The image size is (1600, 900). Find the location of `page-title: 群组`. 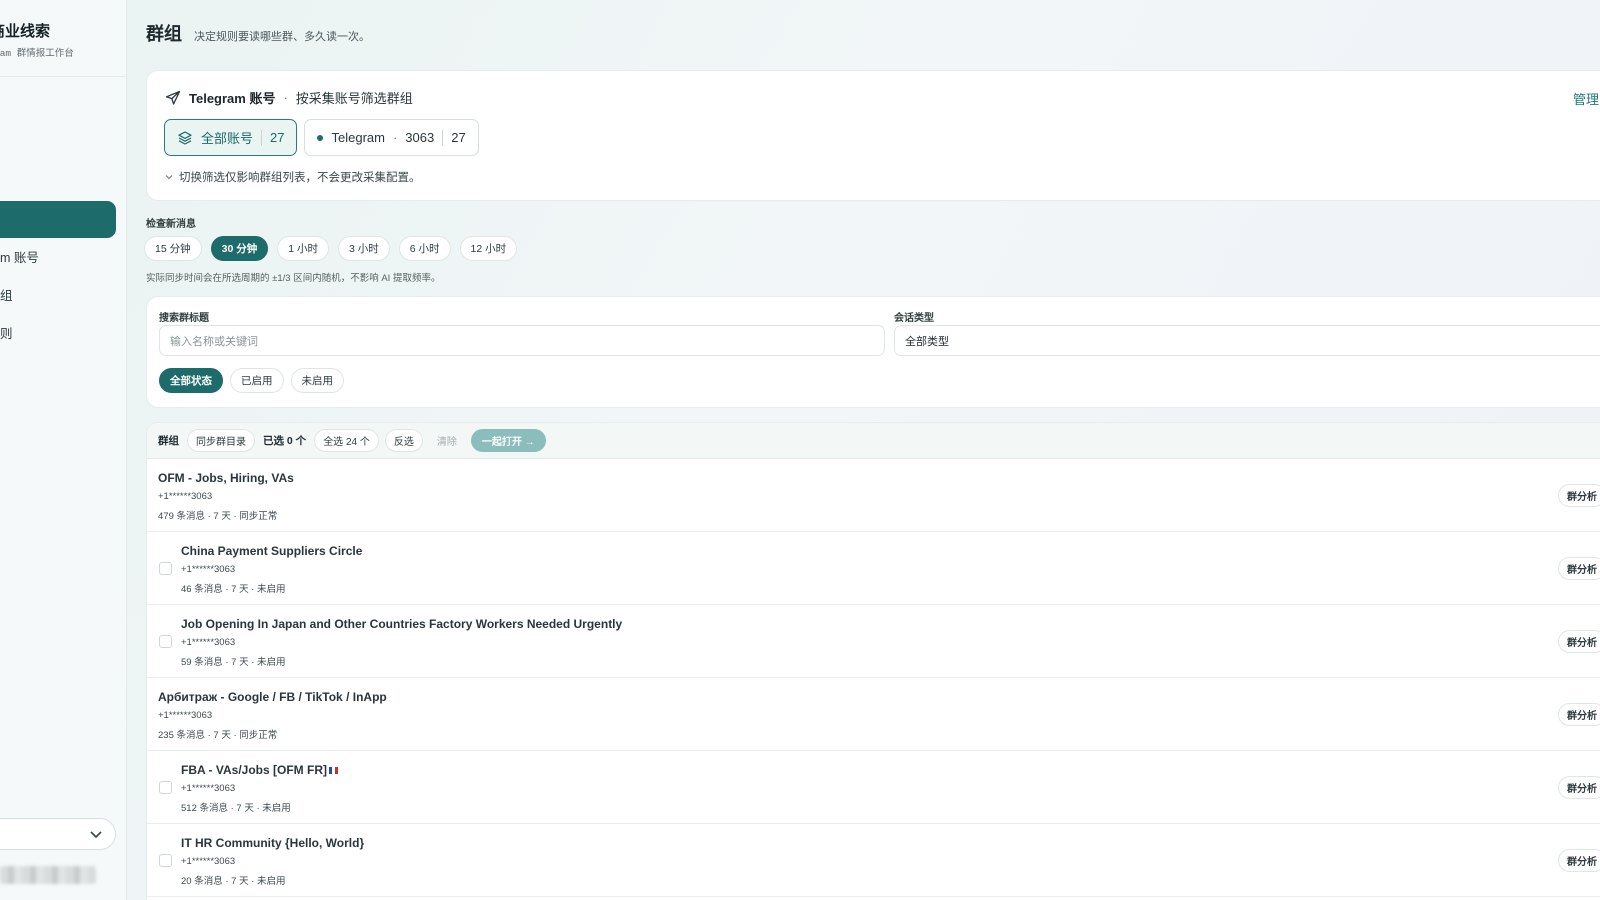

page-title: 群组 is located at coordinates (164, 34).